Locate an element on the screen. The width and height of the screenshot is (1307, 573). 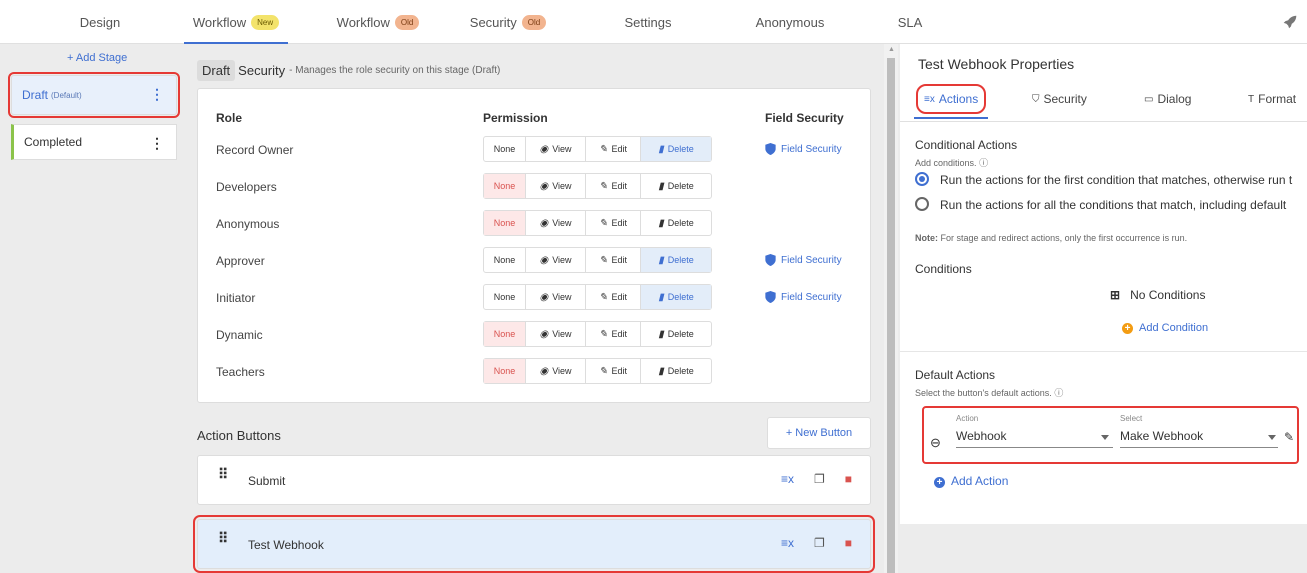
role-row: Anonymous None ◉ View ✎ Edit ▮ Delete is located at coordinates (535, 226).